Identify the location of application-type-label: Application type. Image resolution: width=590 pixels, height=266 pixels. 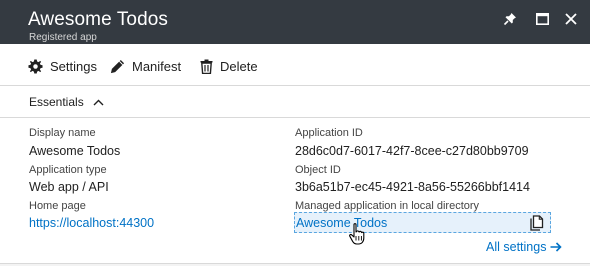
(68, 170).